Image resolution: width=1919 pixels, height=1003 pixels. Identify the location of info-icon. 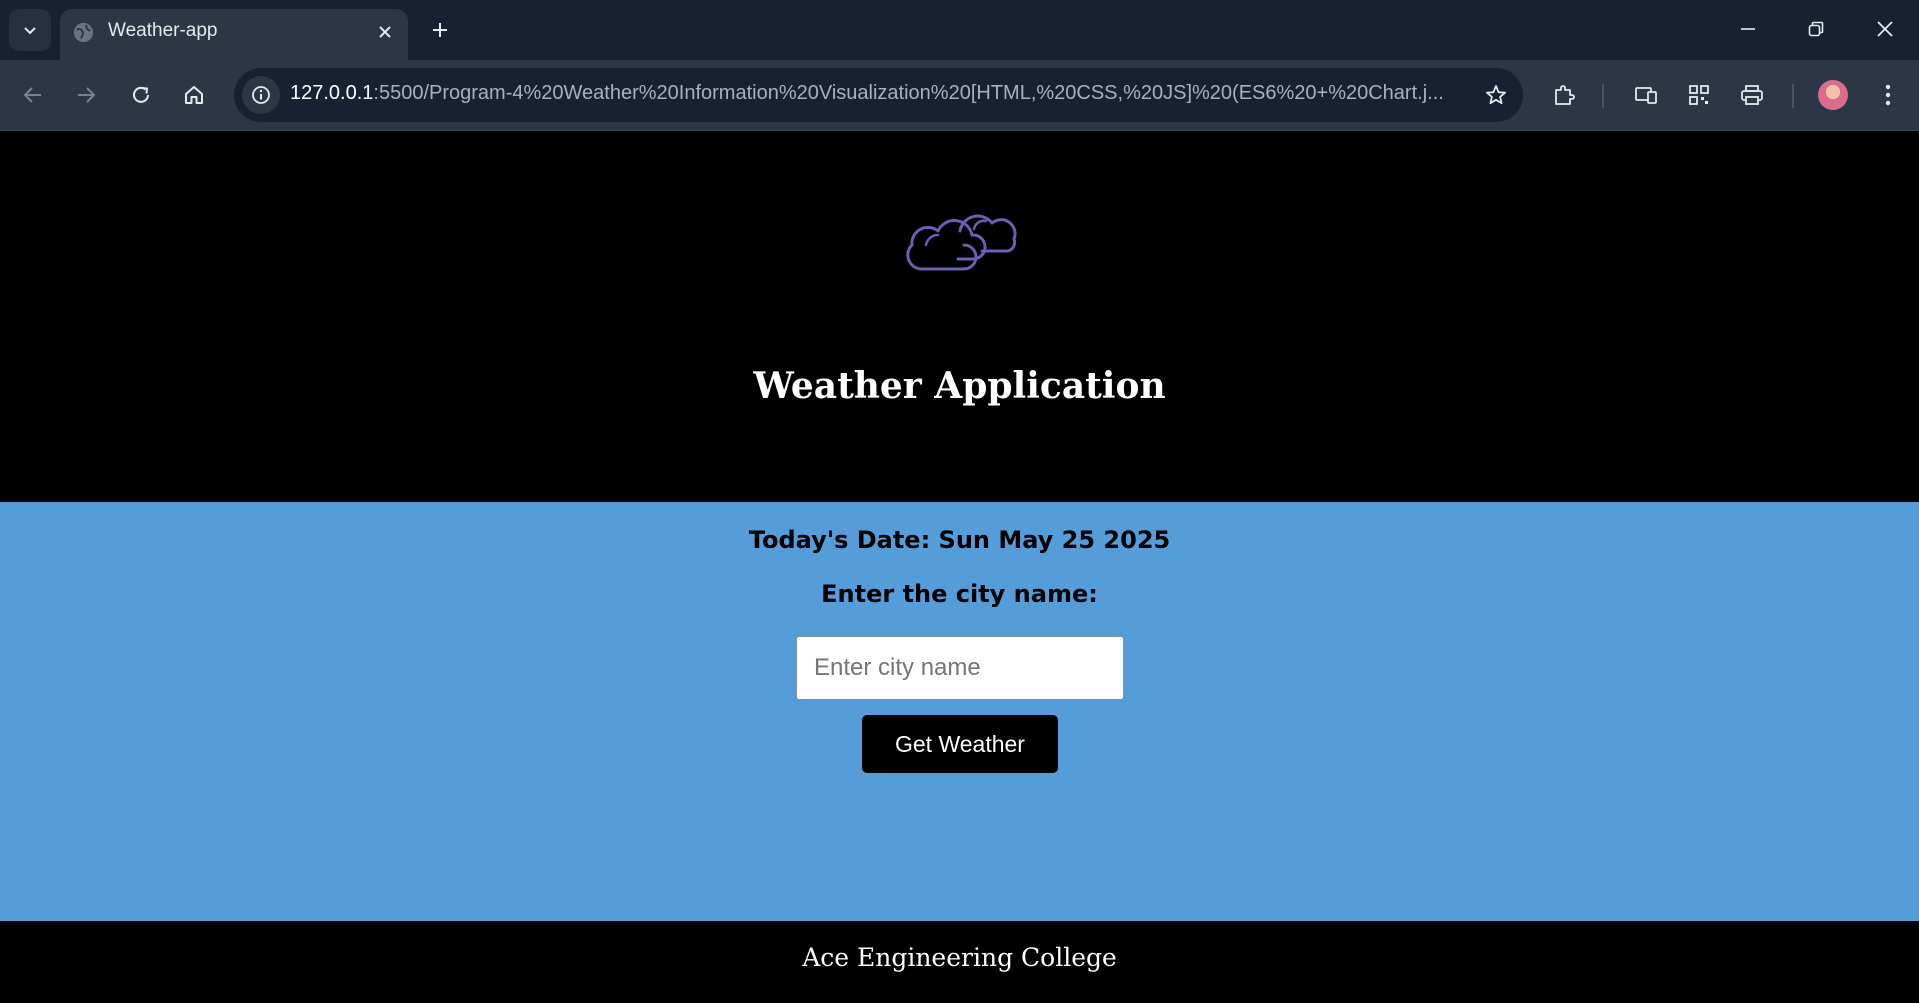
(261, 95).